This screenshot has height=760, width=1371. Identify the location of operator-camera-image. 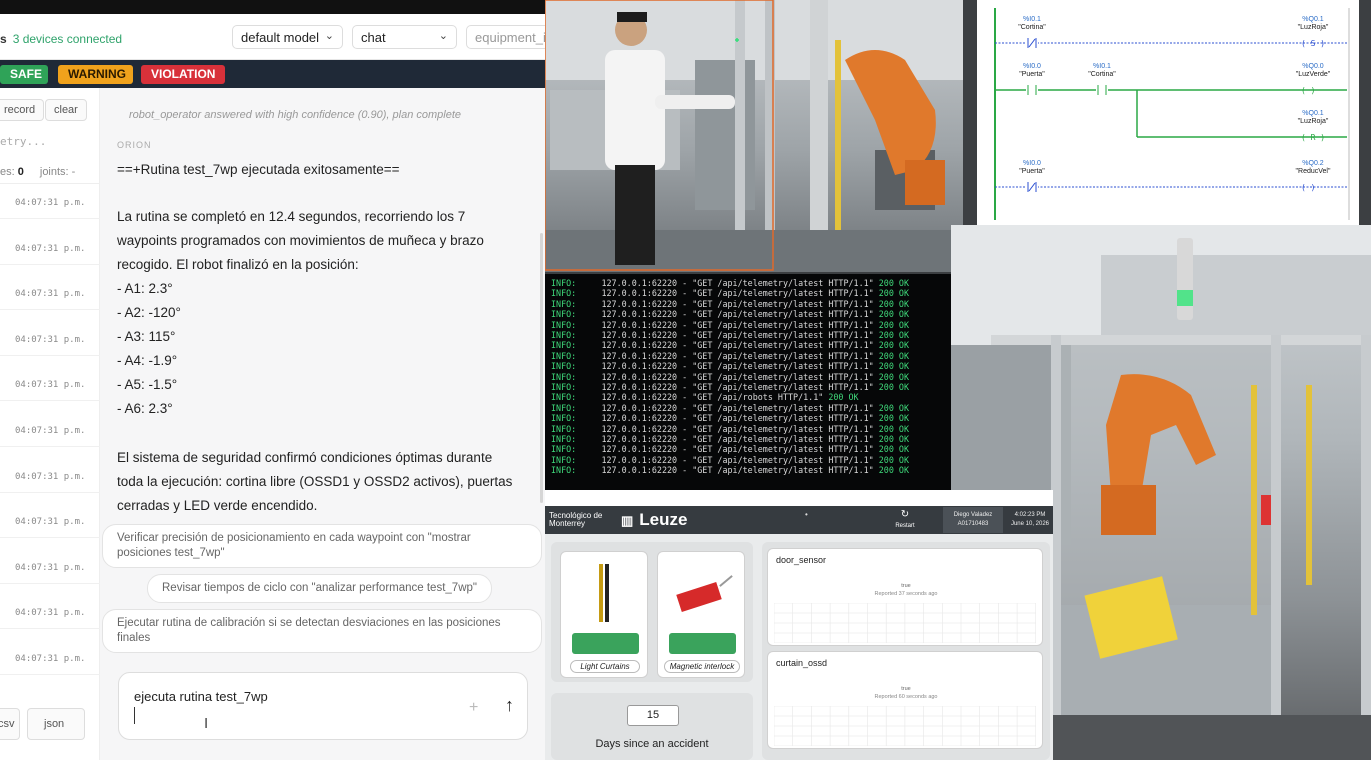
(754, 136).